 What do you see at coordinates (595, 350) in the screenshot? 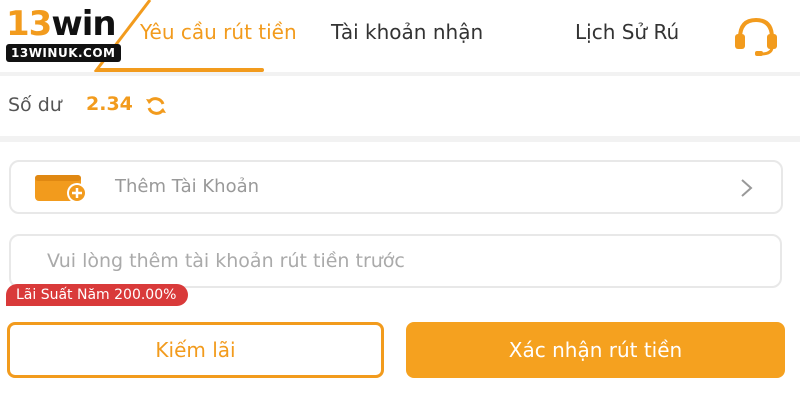
I see `confirm-withdraw-button: Xác nhận rút tiền` at bounding box center [595, 350].